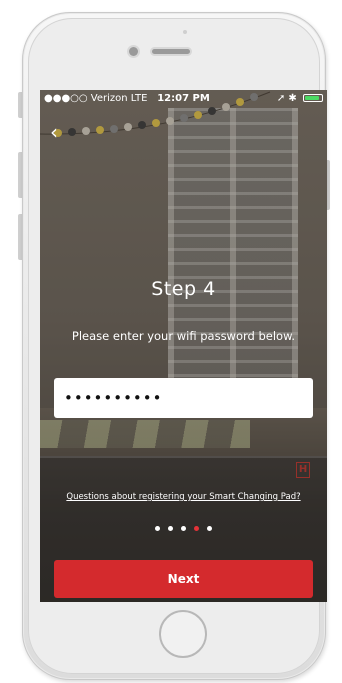 This screenshot has height=683, width=342. I want to click on proximity-sensor, so click(185, 32).